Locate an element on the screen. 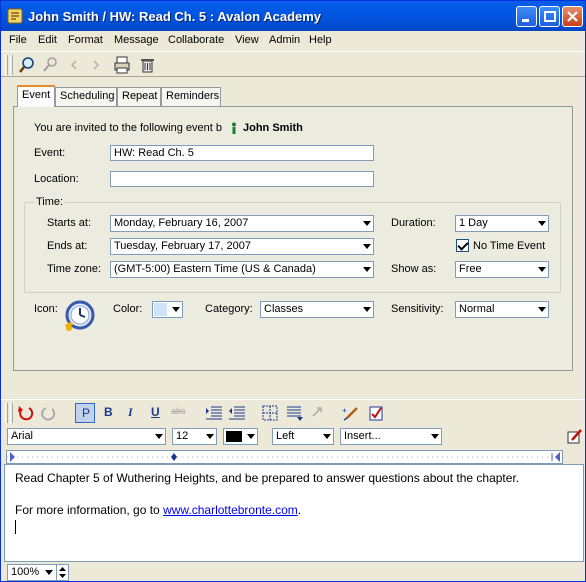  menu-message: Message is located at coordinates (136, 40).